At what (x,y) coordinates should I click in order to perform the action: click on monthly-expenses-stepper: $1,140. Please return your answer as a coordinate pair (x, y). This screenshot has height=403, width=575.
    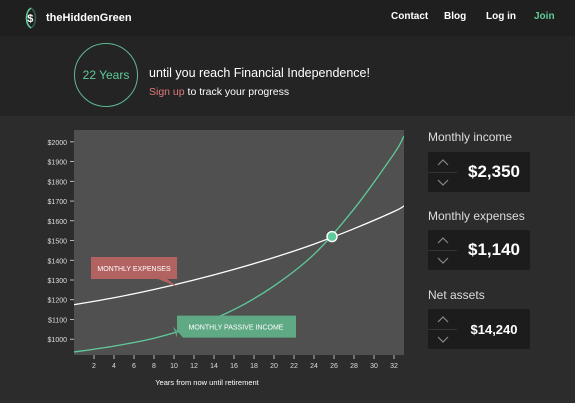
    Looking at the image, I should click on (479, 250).